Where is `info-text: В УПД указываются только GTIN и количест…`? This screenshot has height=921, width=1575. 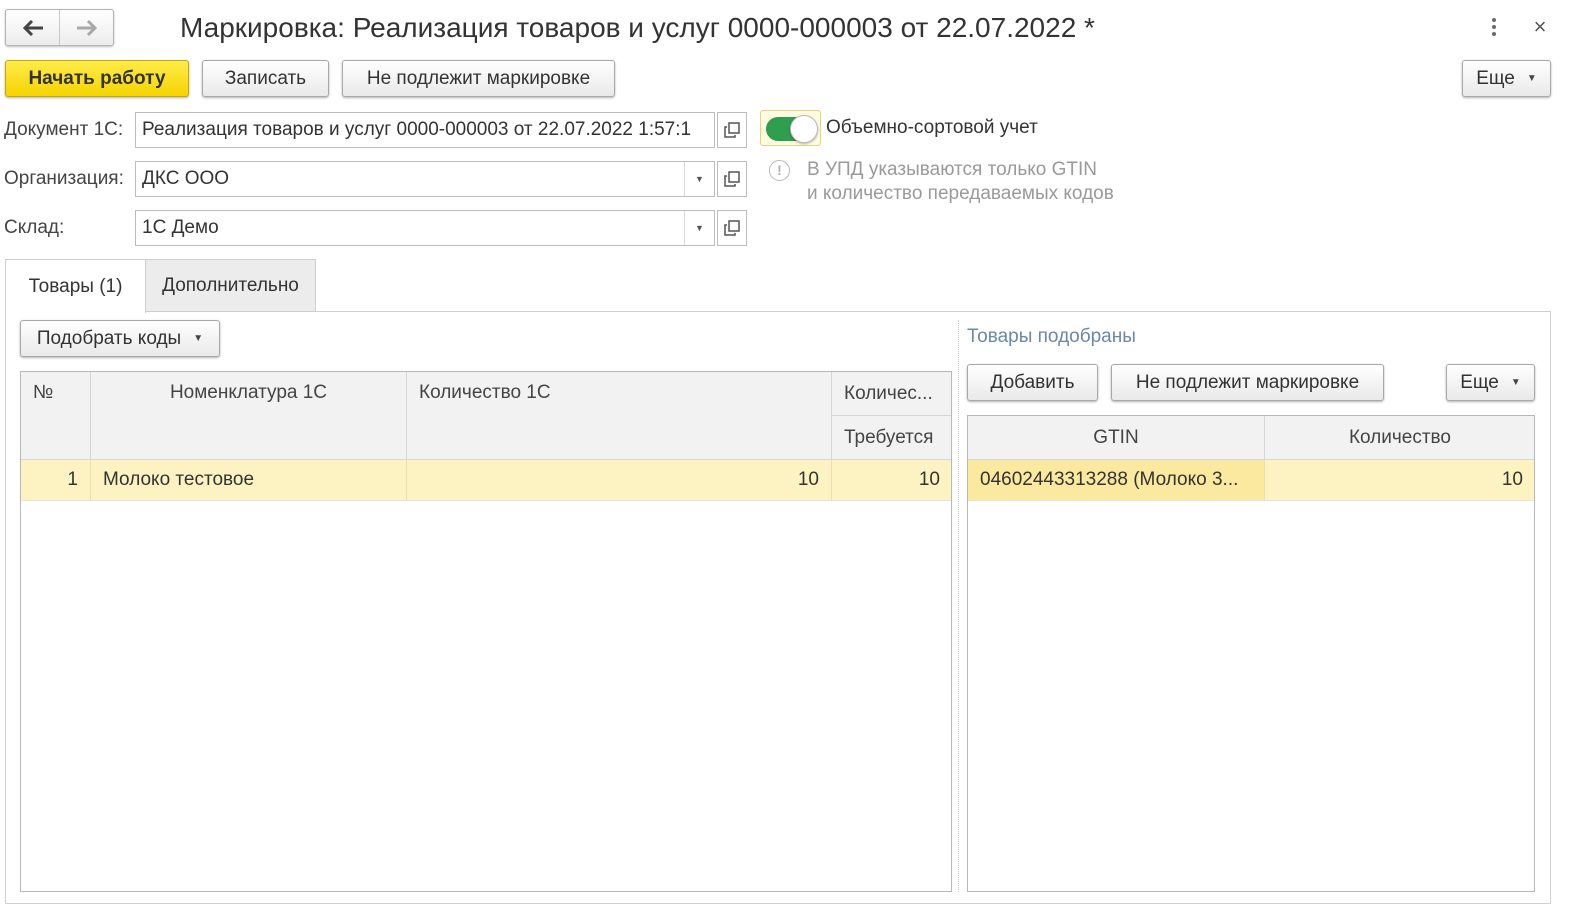 info-text: В УПД указываются только GTIN и количест… is located at coordinates (960, 182).